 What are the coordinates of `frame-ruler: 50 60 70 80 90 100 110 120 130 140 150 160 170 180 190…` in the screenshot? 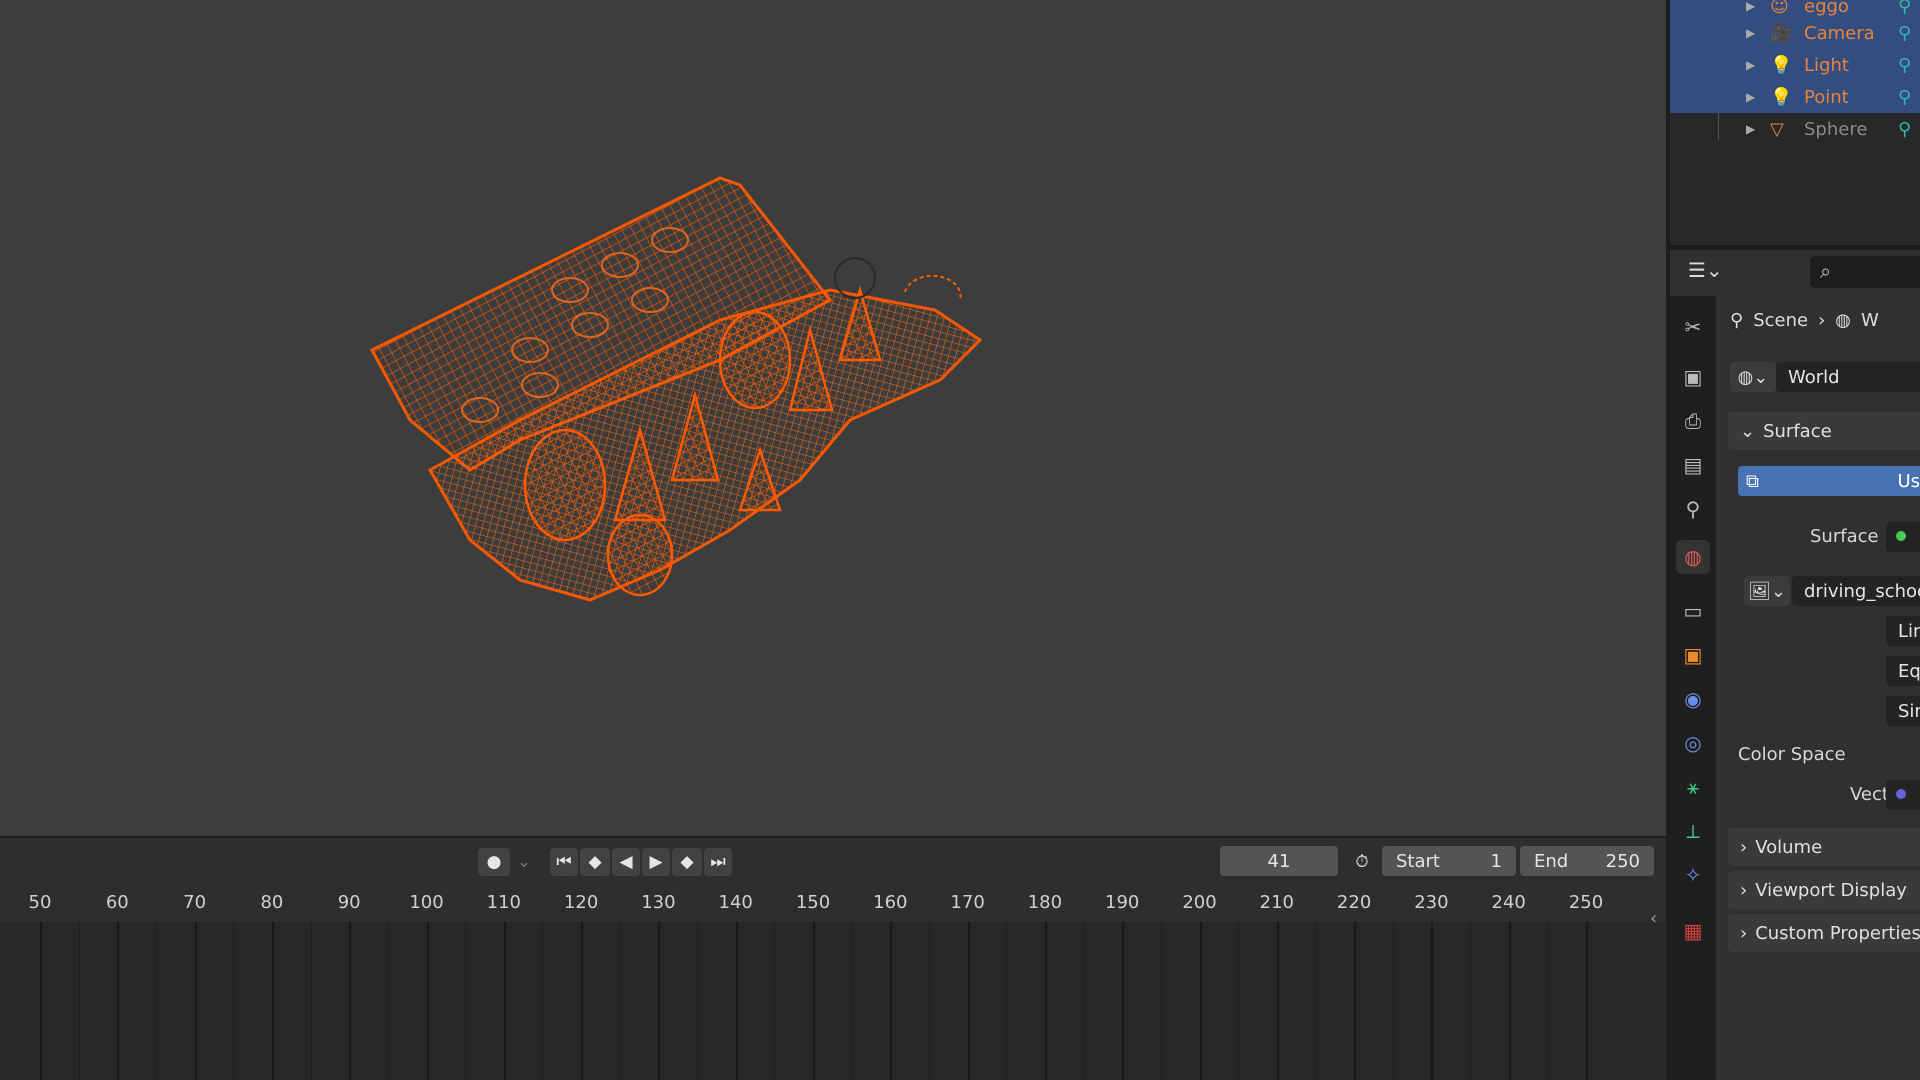 It's located at (833, 903).